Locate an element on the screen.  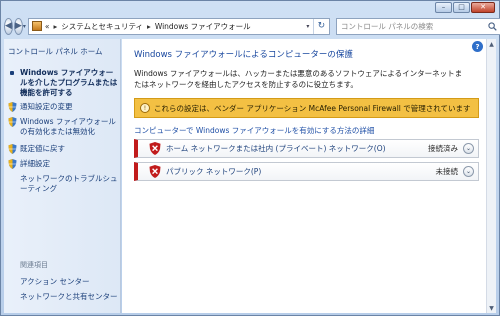
sidebar-item-restore-defaults: 既定値に戻す is located at coordinates (63, 149).